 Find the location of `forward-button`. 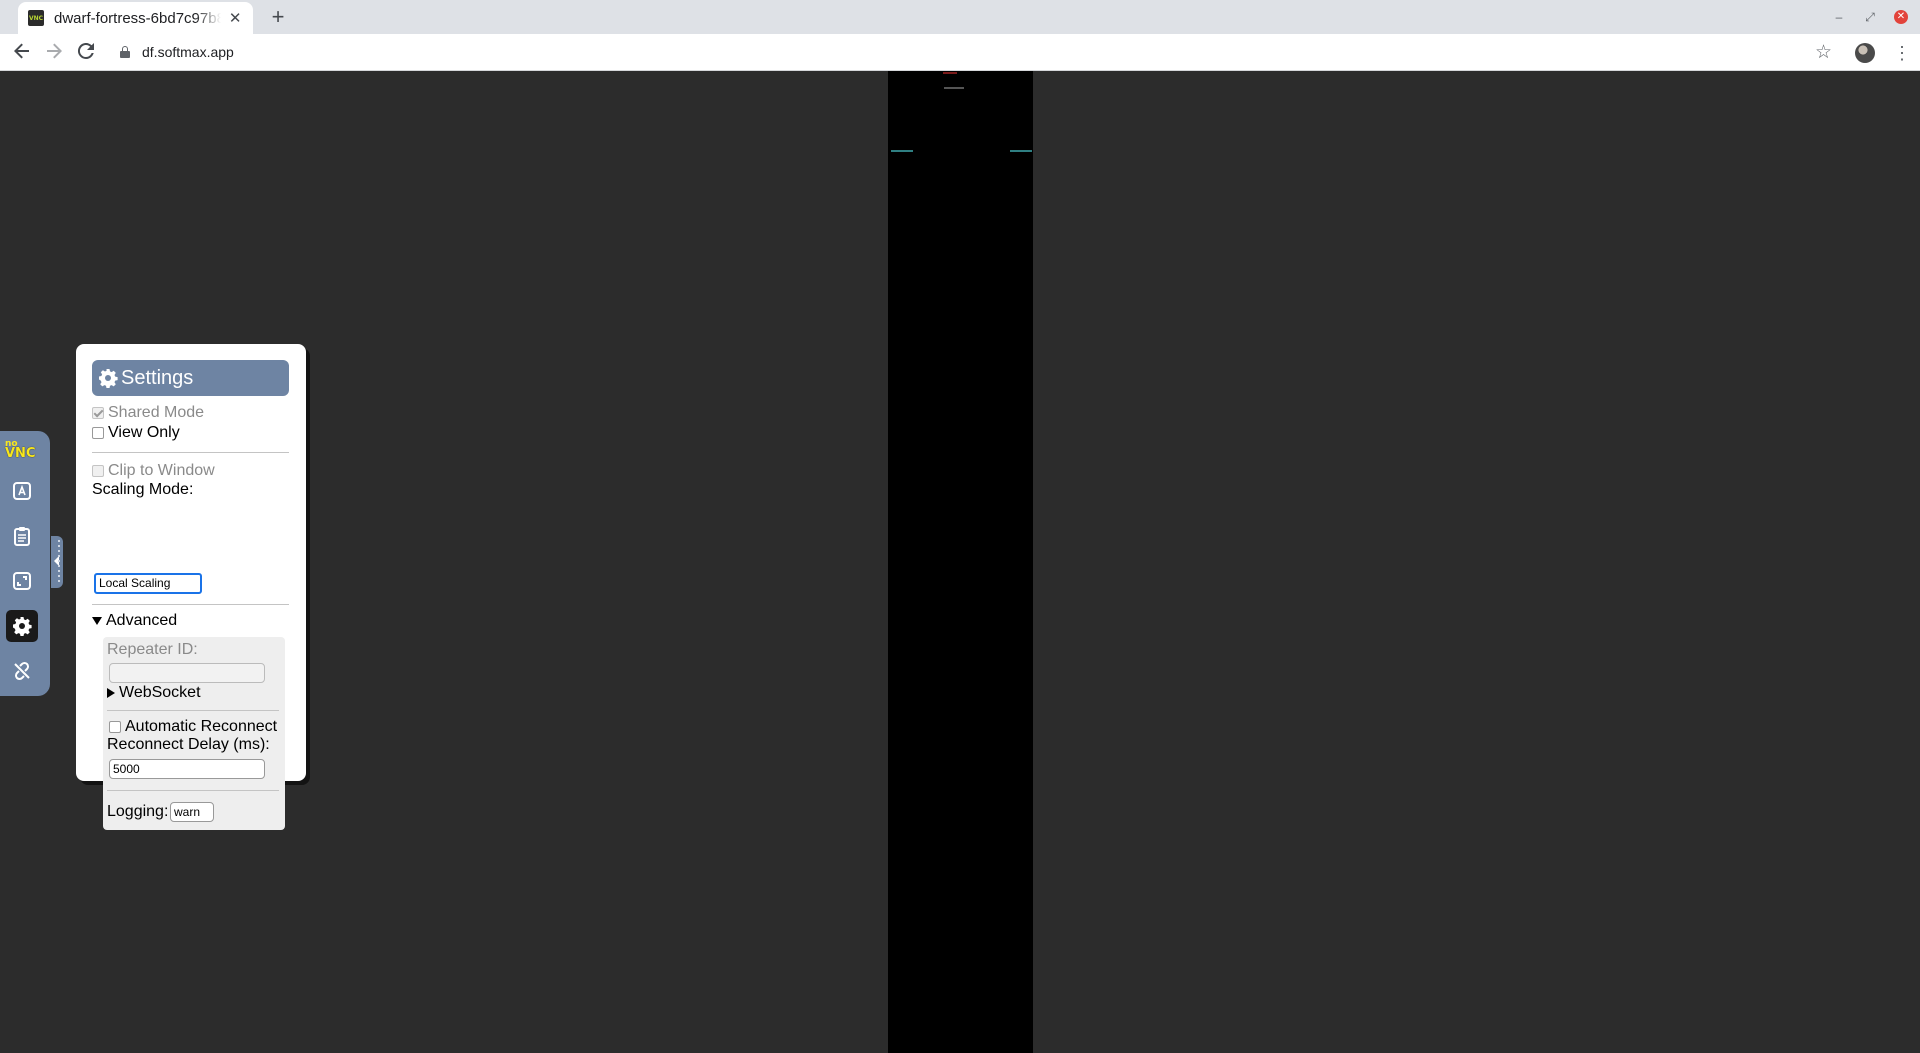

forward-button is located at coordinates (54, 53).